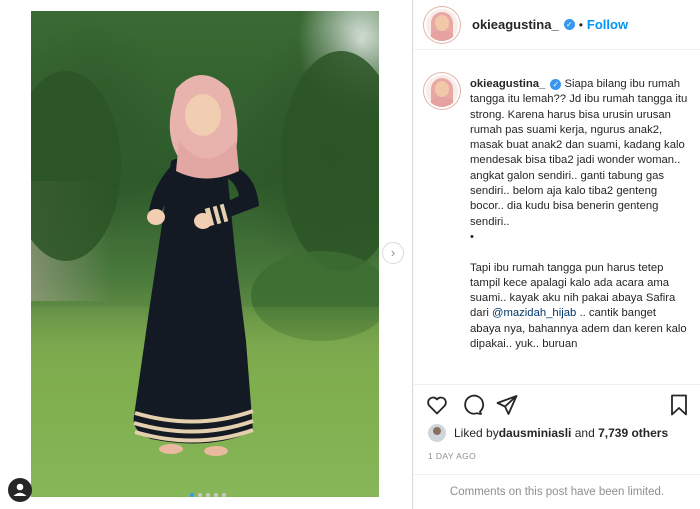  I want to click on chevron-right-icon: ›, so click(393, 252).